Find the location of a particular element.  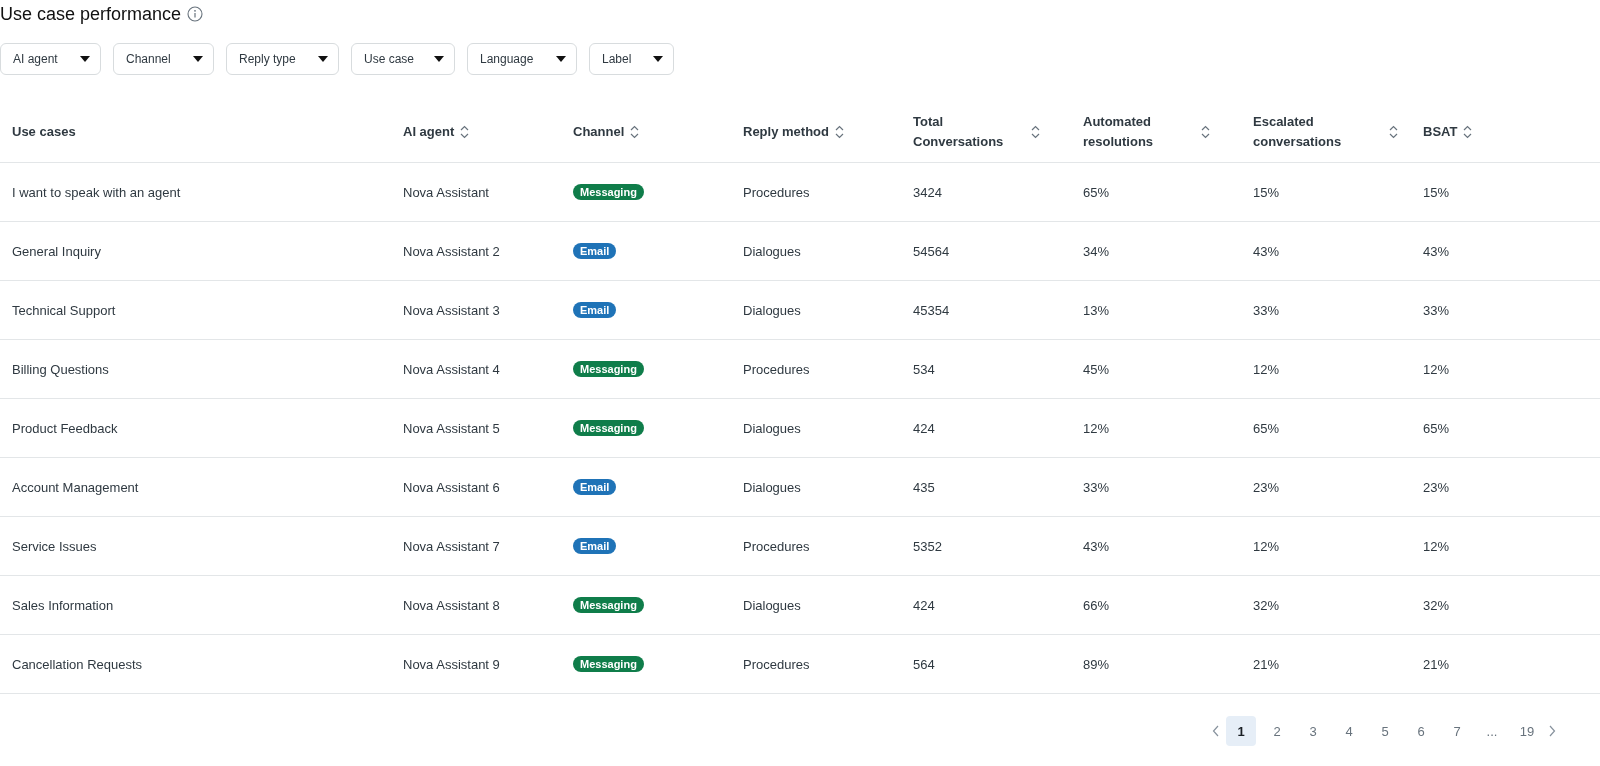

filter-dropdown: Use case is located at coordinates (403, 59).